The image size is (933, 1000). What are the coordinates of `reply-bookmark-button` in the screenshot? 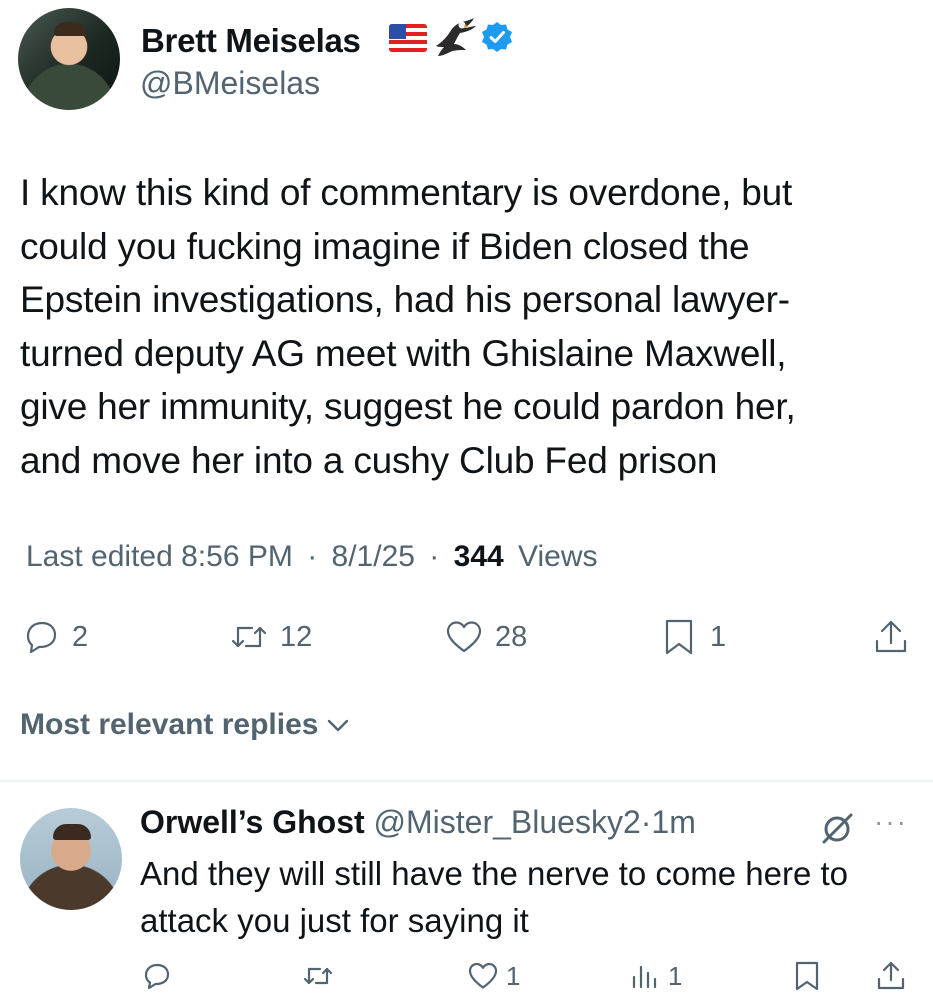 It's located at (807, 976).